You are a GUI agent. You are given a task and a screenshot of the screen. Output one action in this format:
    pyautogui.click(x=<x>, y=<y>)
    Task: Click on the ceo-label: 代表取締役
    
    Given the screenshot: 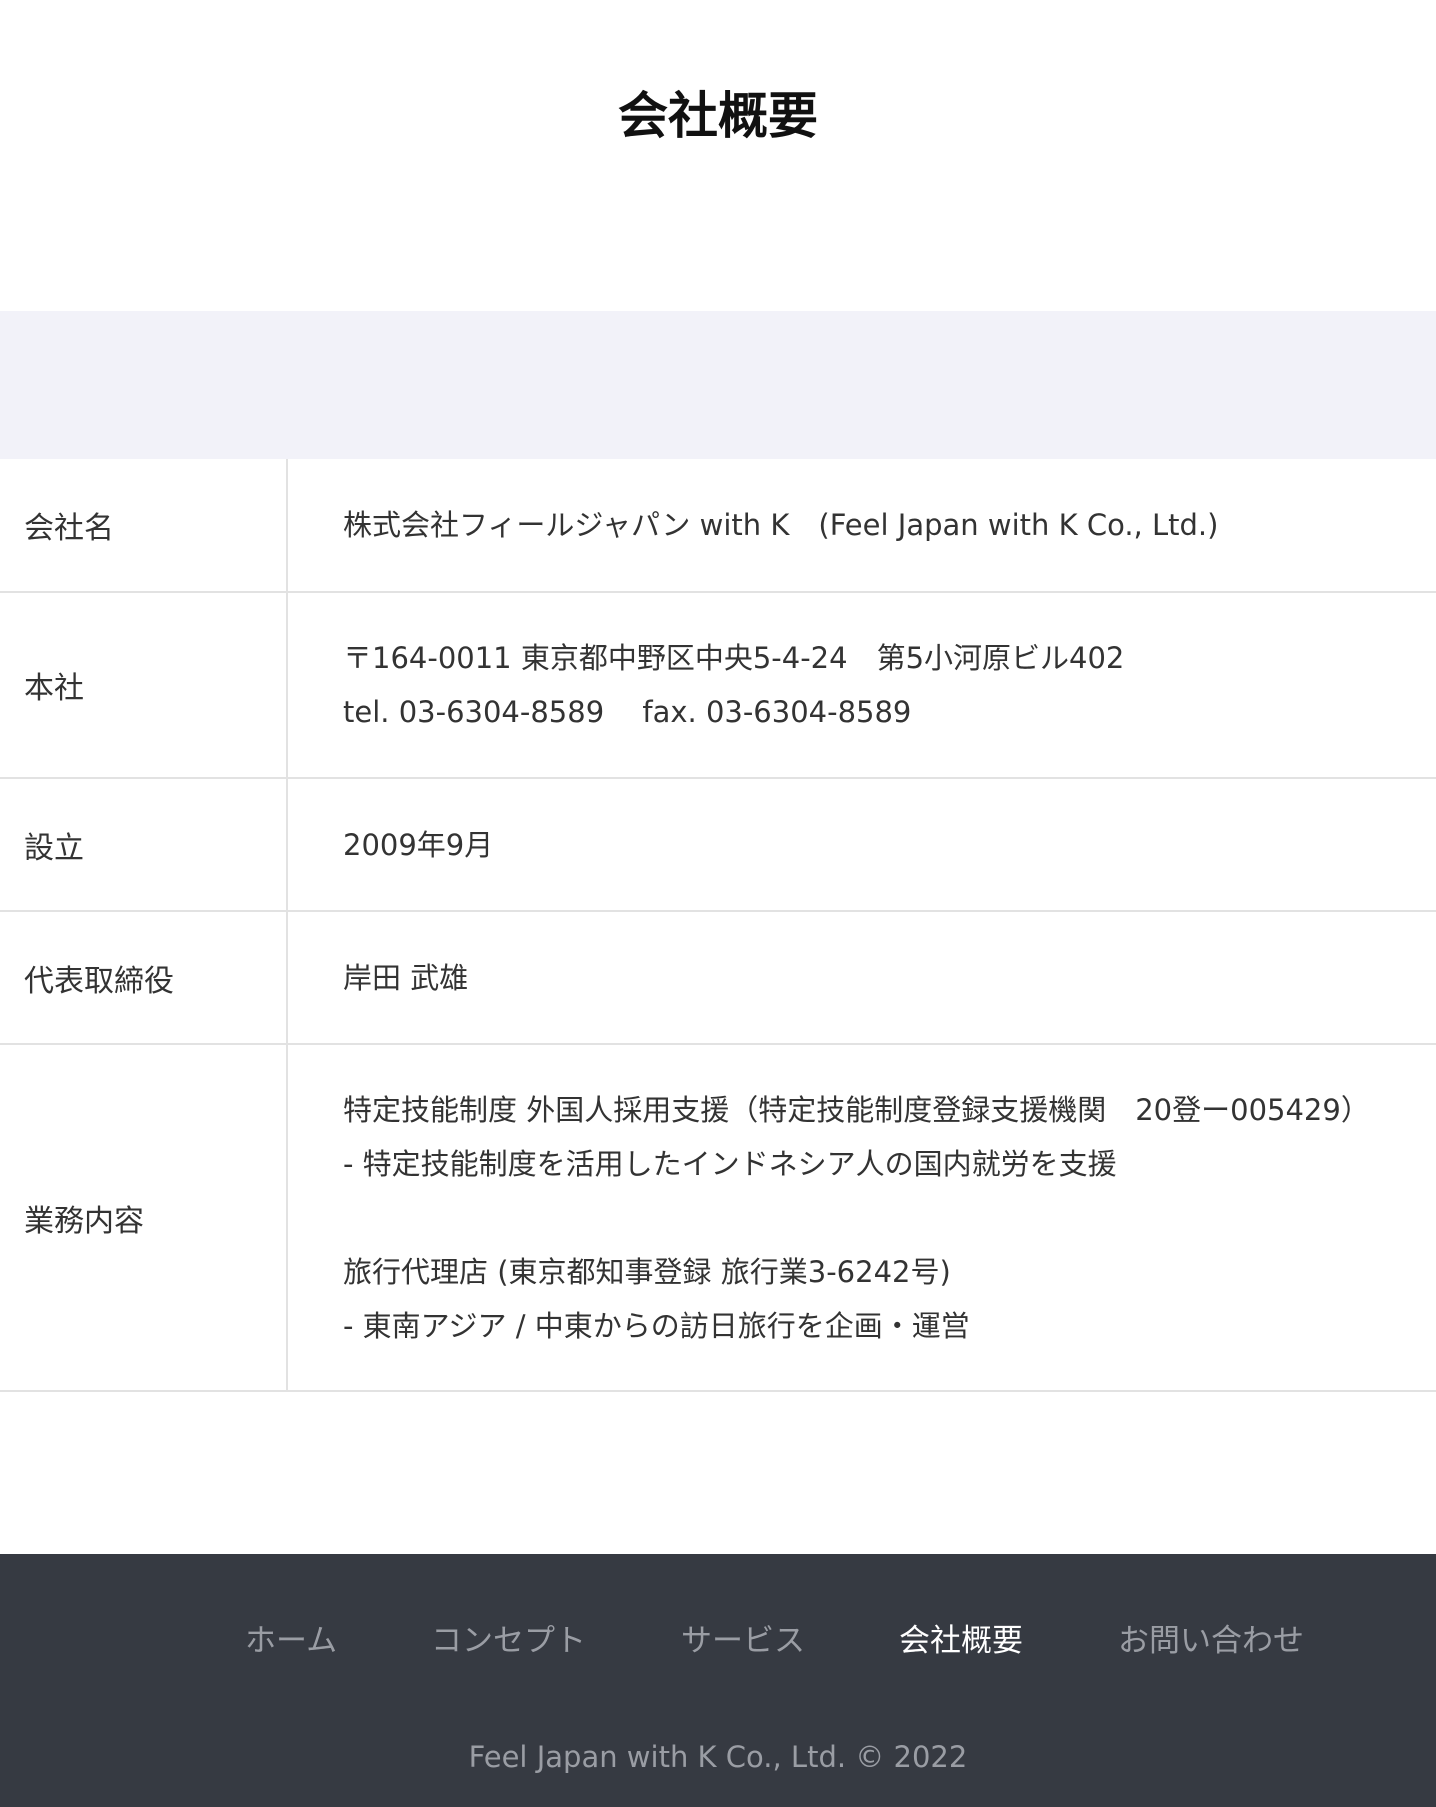 What is the action you would take?
    pyautogui.click(x=144, y=977)
    